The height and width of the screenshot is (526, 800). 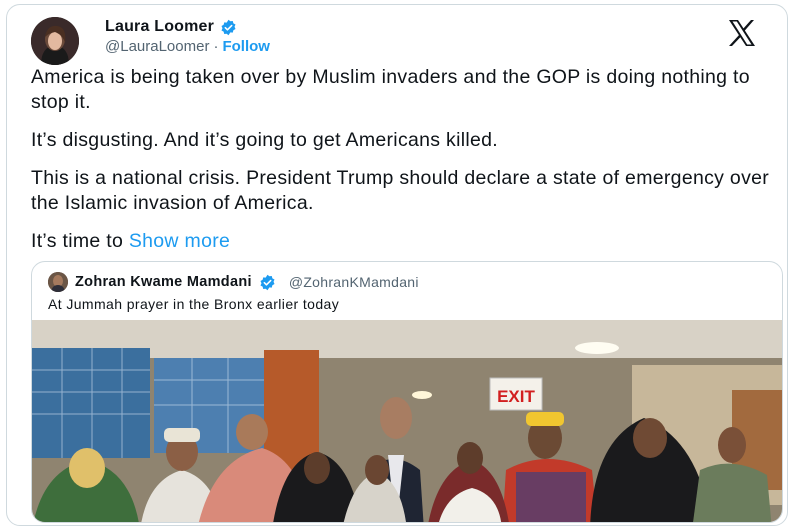 I want to click on quoted-author-avatar, so click(x=58, y=282).